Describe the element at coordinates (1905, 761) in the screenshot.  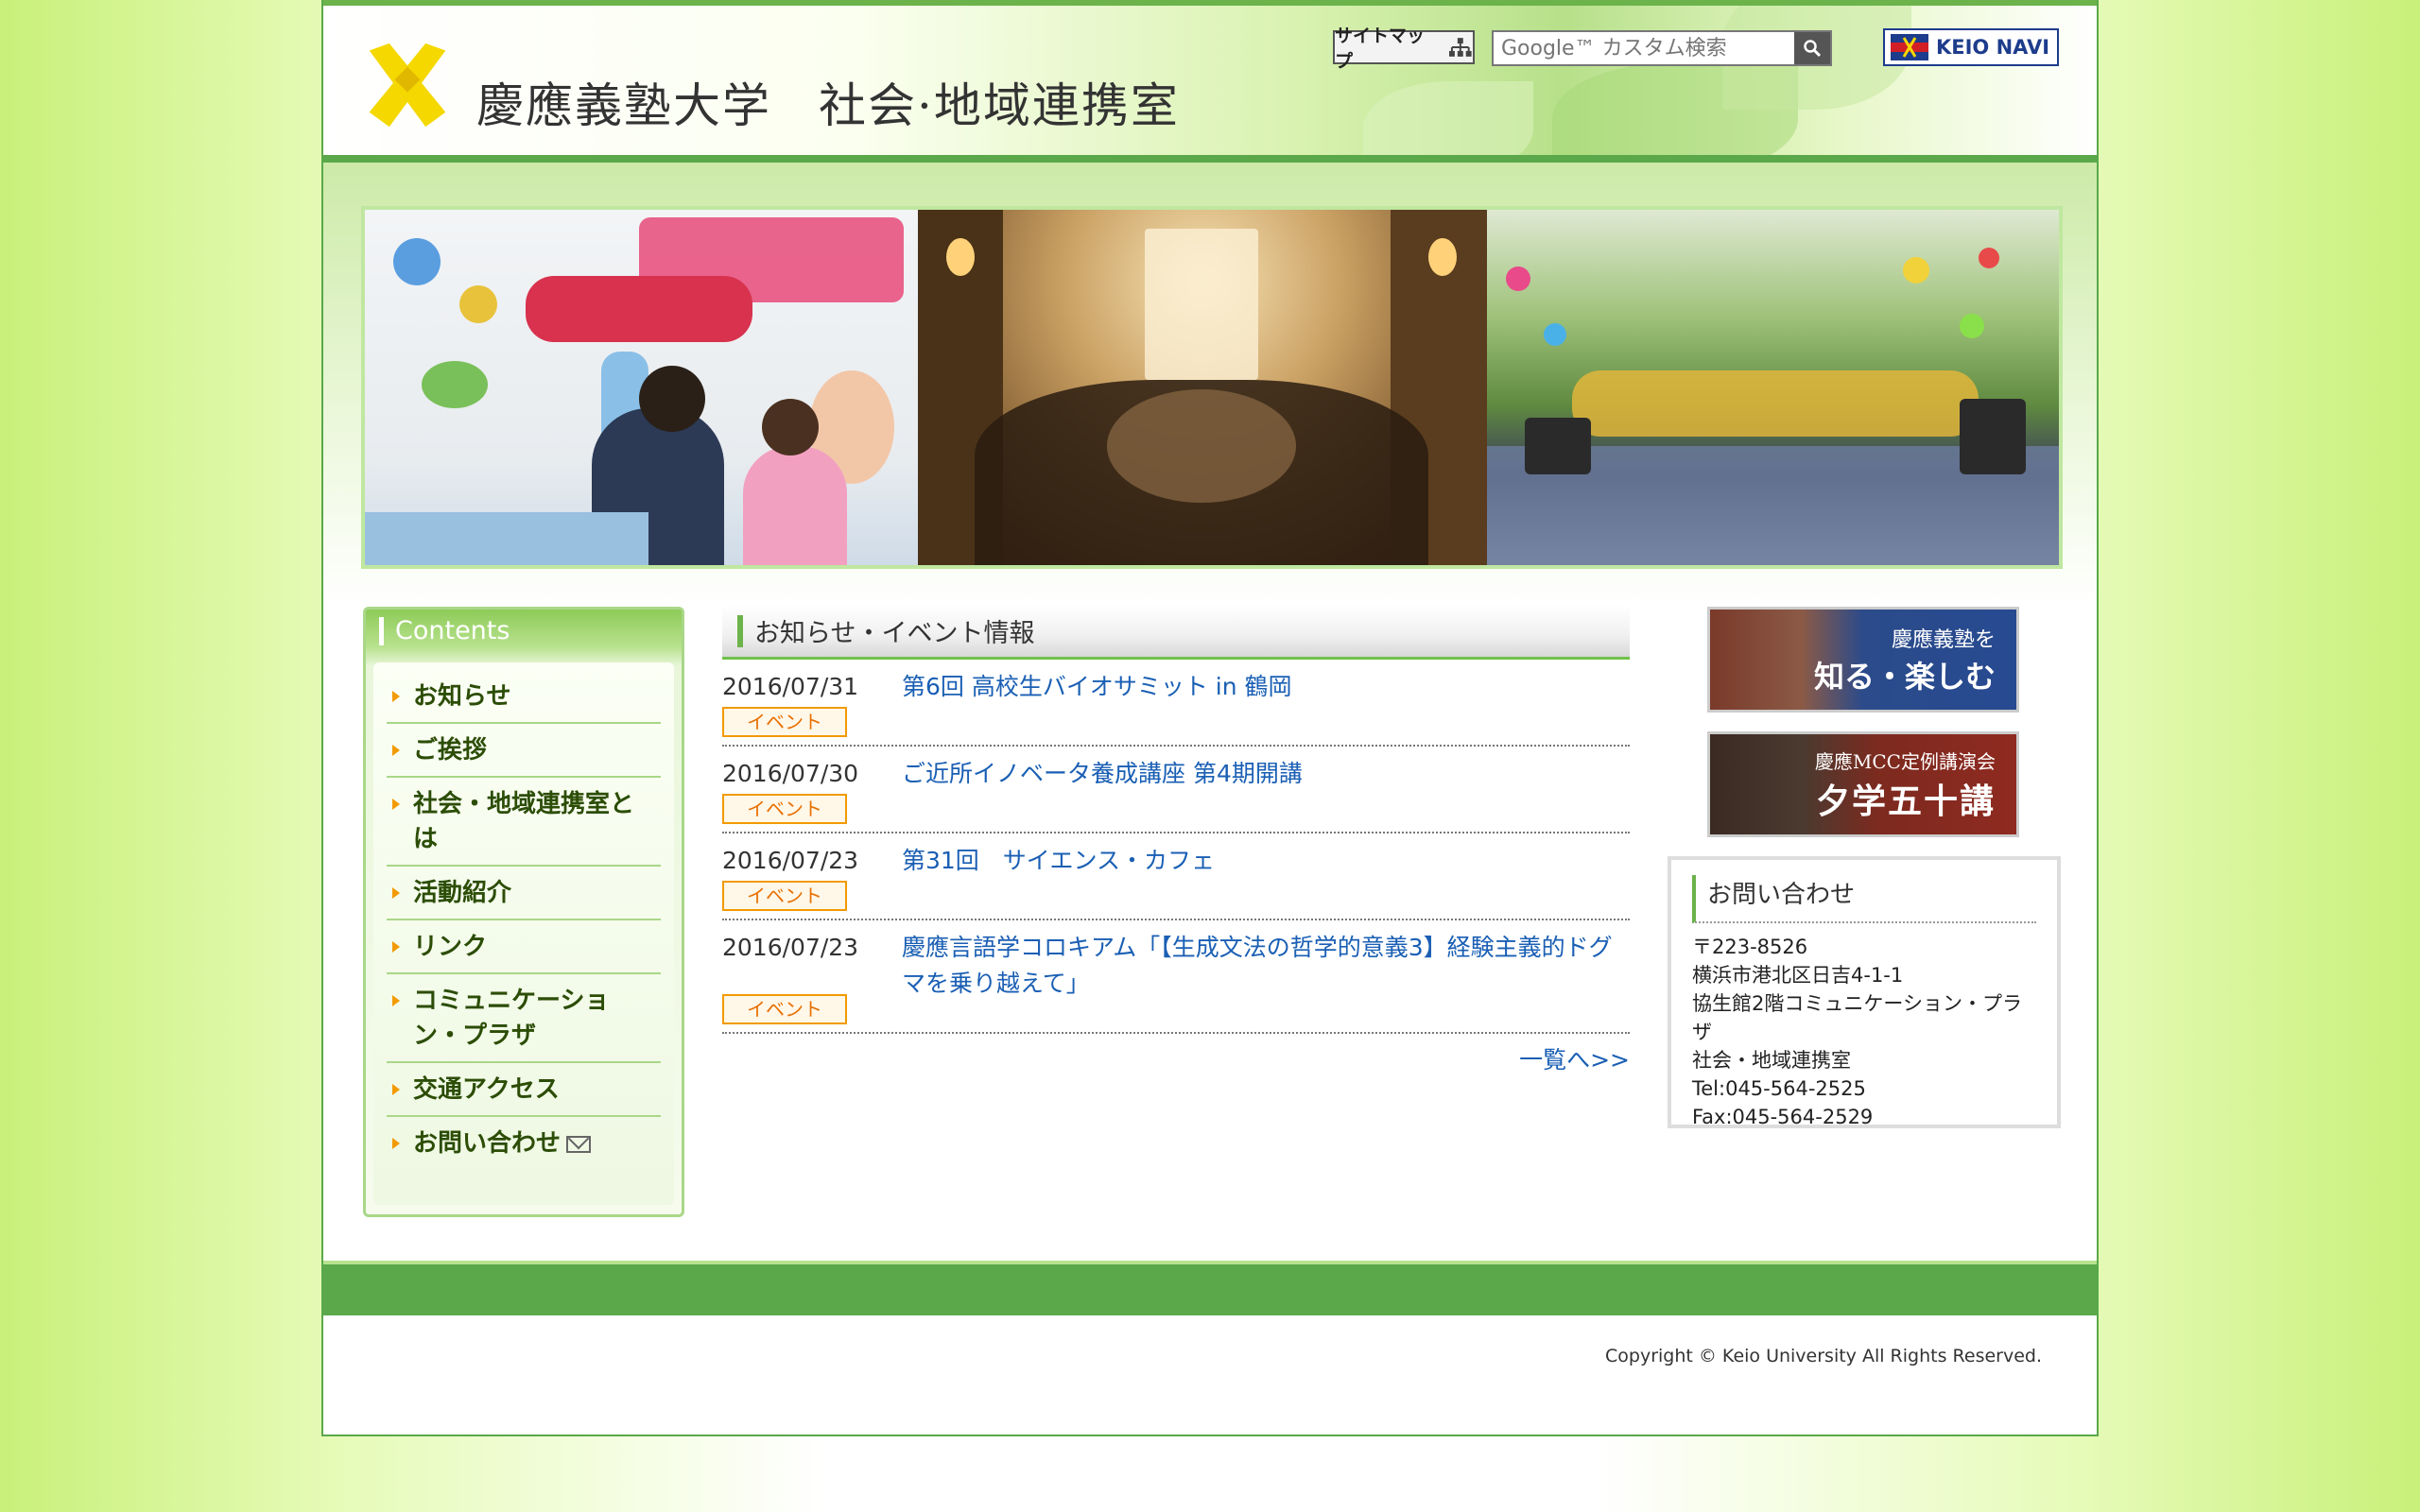
I see `banner-mcc-line1: 慶應MCC定例講演会` at that location.